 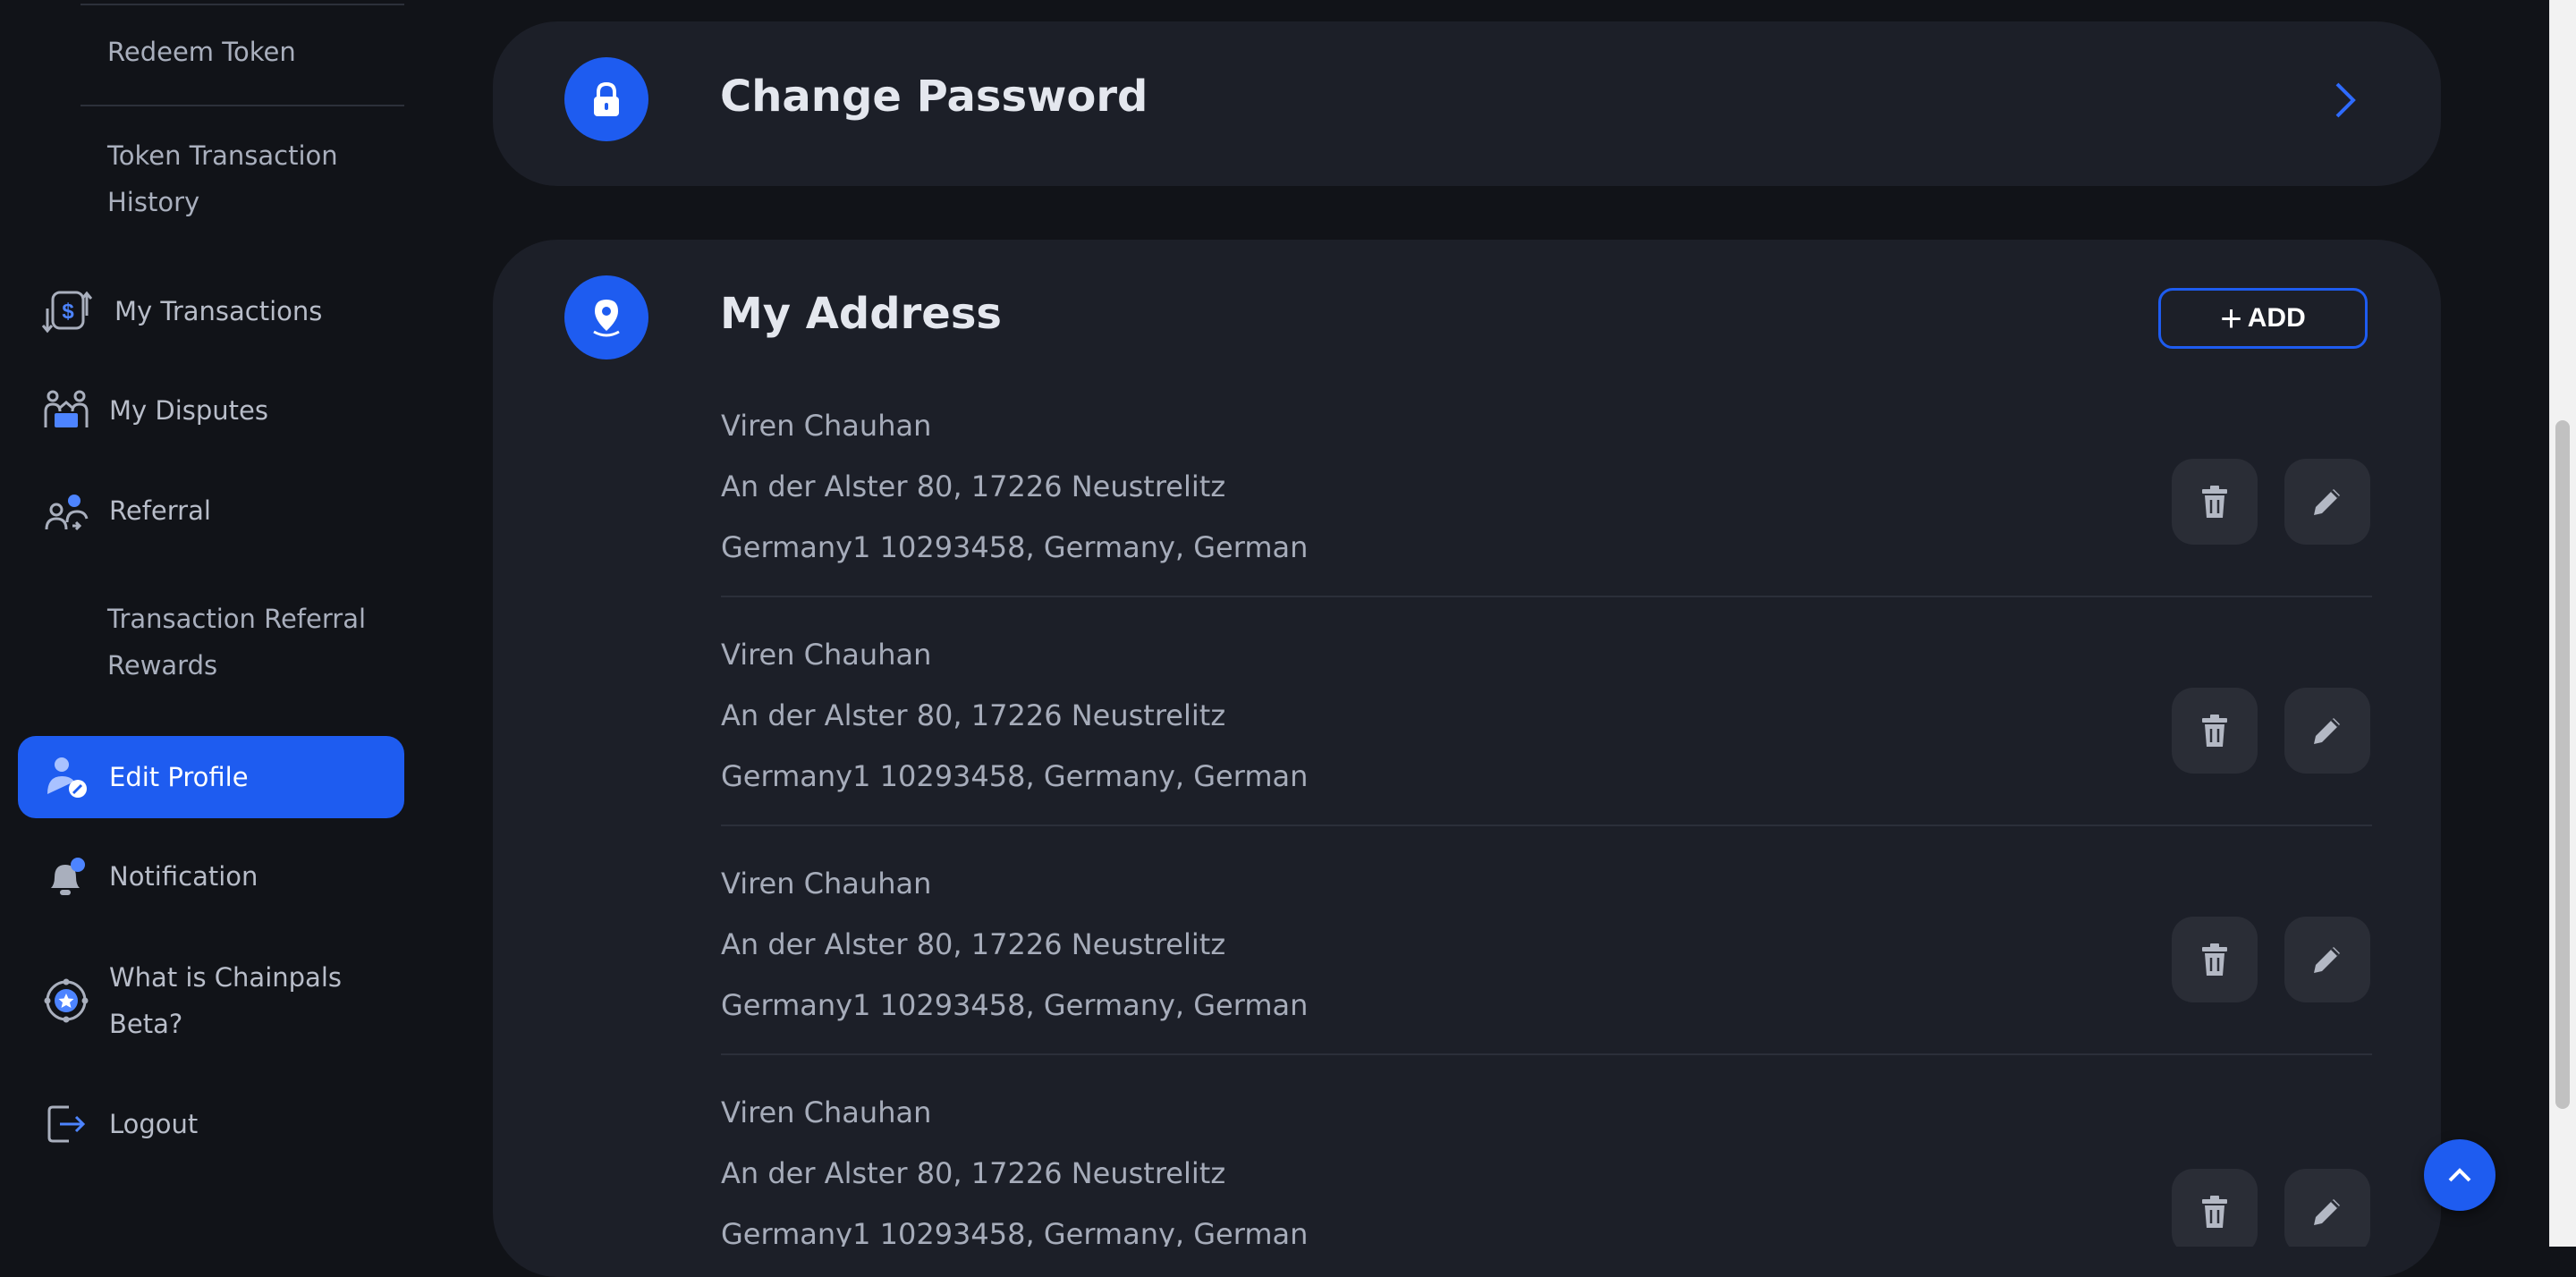 What do you see at coordinates (179, 777) in the screenshot?
I see `sidebar-item-label: Edit Profile` at bounding box center [179, 777].